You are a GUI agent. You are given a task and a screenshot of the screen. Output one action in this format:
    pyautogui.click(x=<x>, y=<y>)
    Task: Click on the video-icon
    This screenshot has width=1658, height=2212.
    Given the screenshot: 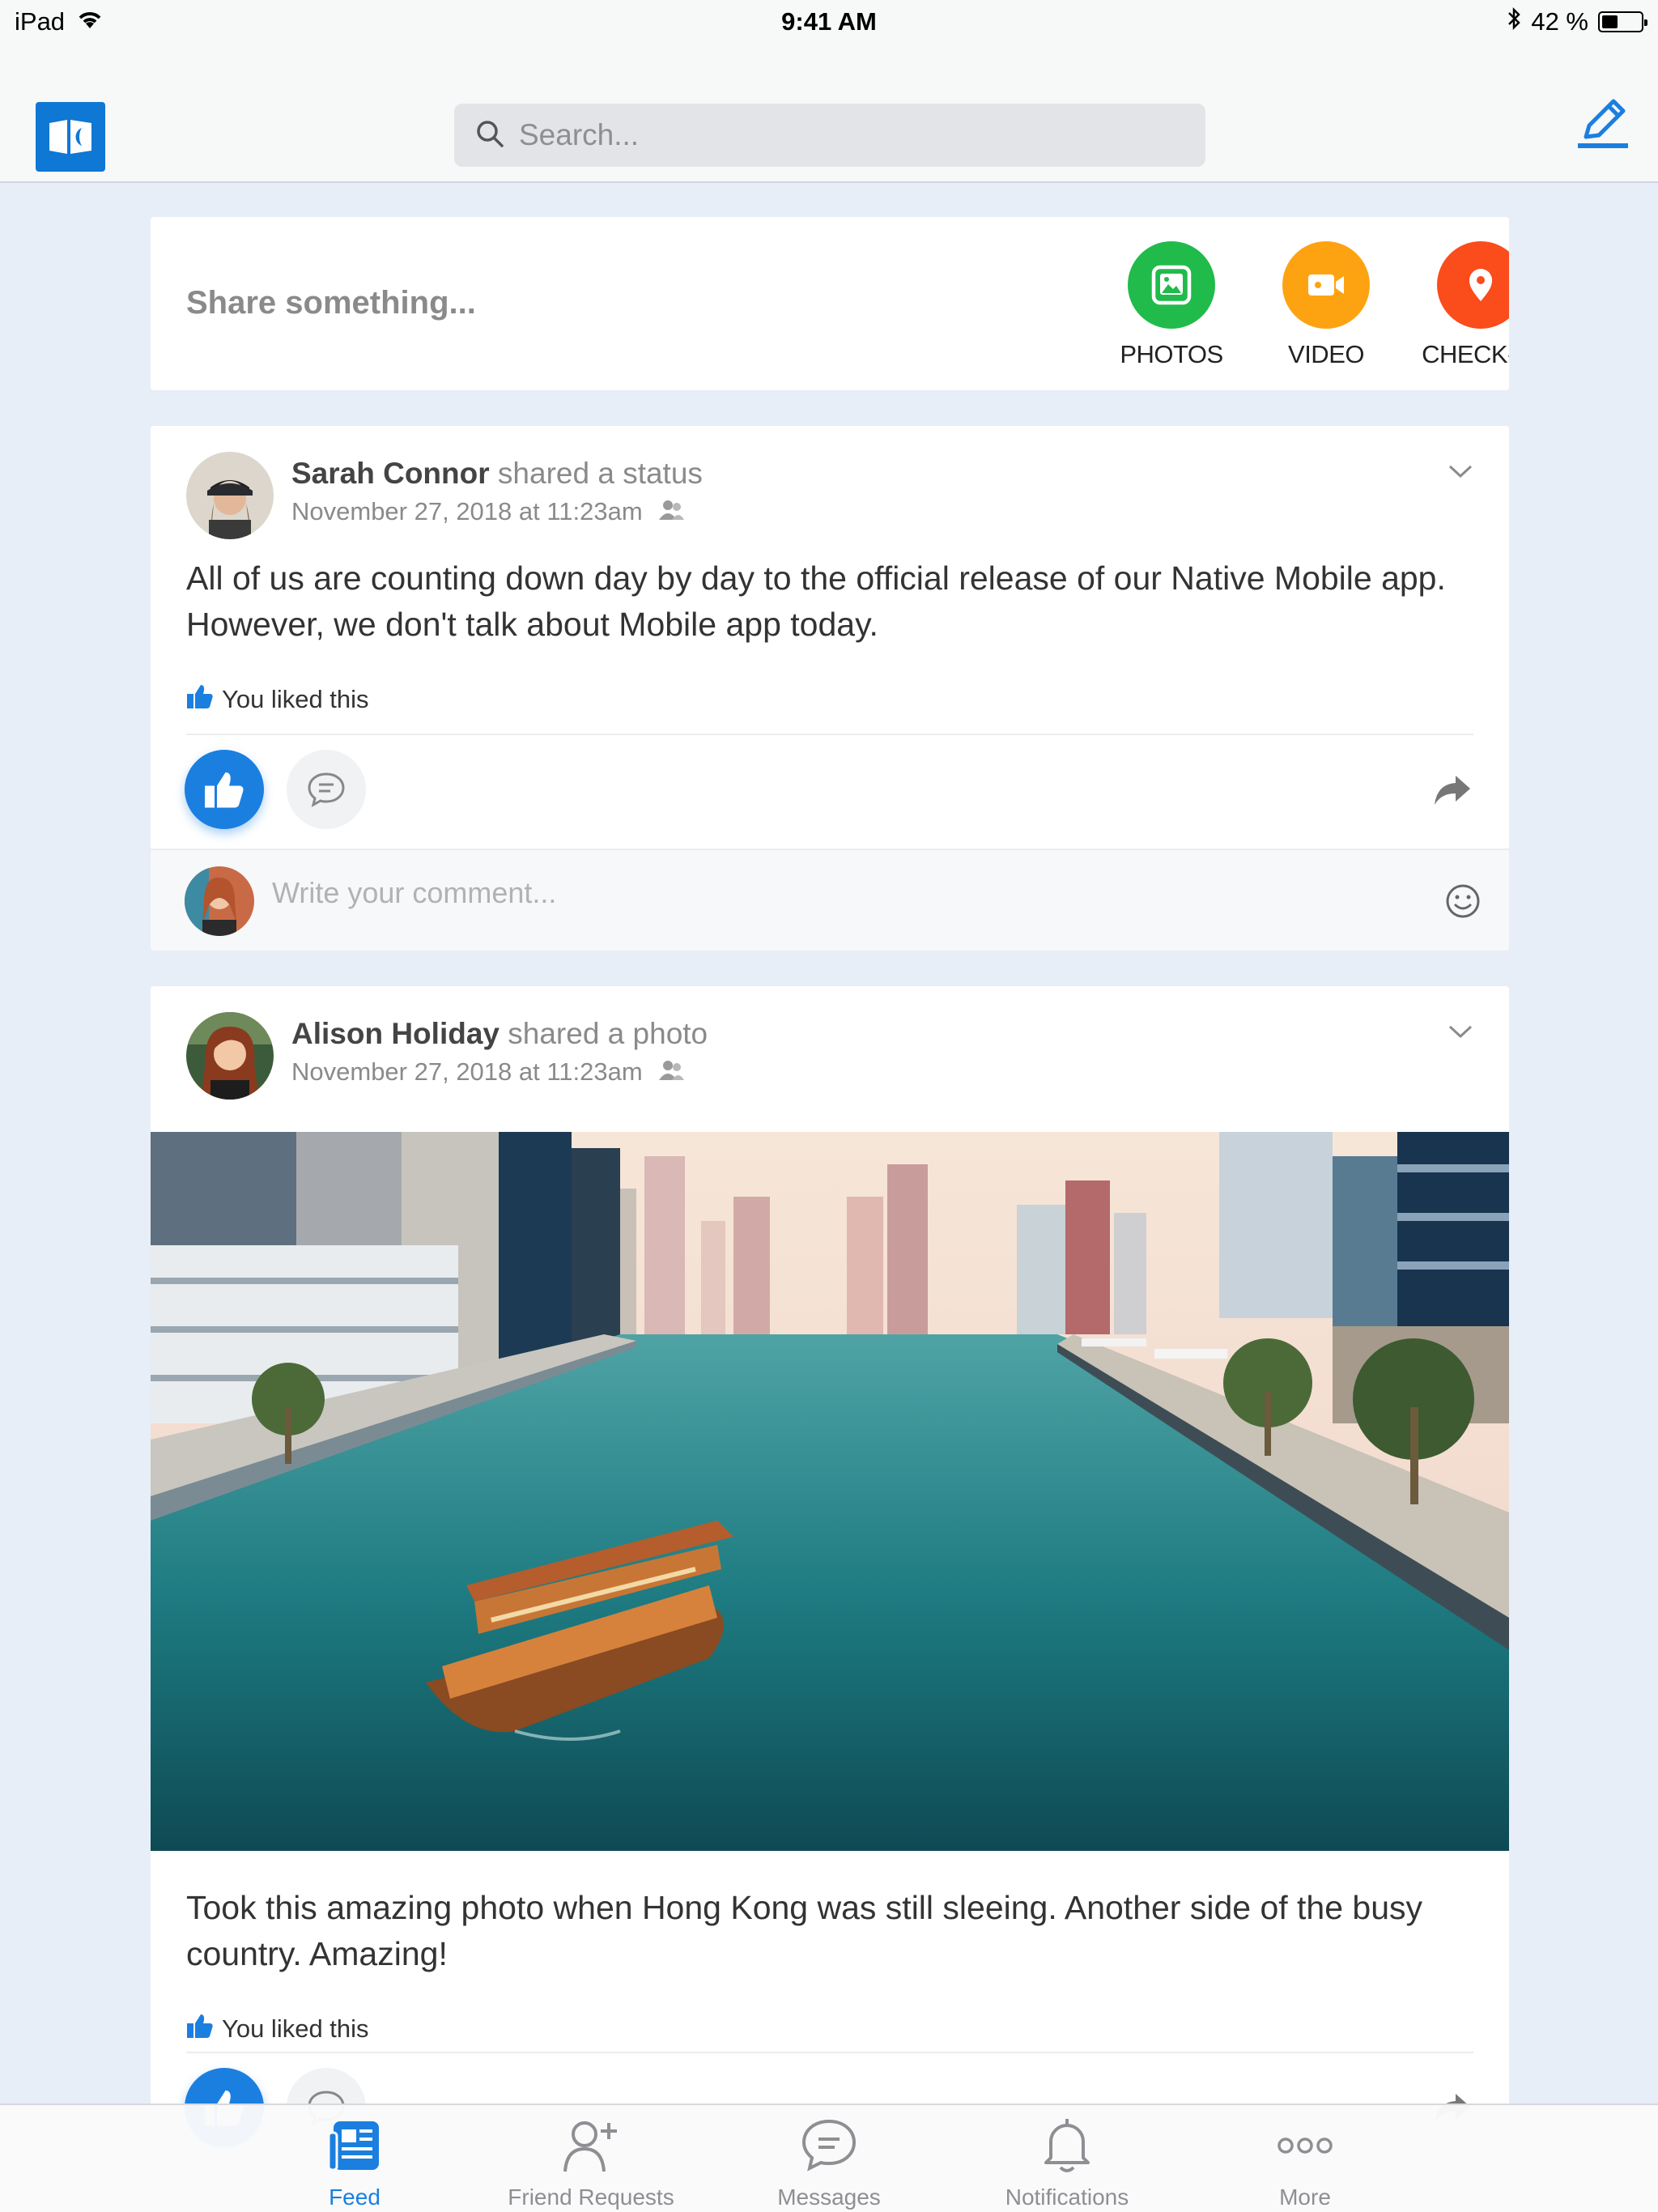 What is the action you would take?
    pyautogui.click(x=1326, y=285)
    